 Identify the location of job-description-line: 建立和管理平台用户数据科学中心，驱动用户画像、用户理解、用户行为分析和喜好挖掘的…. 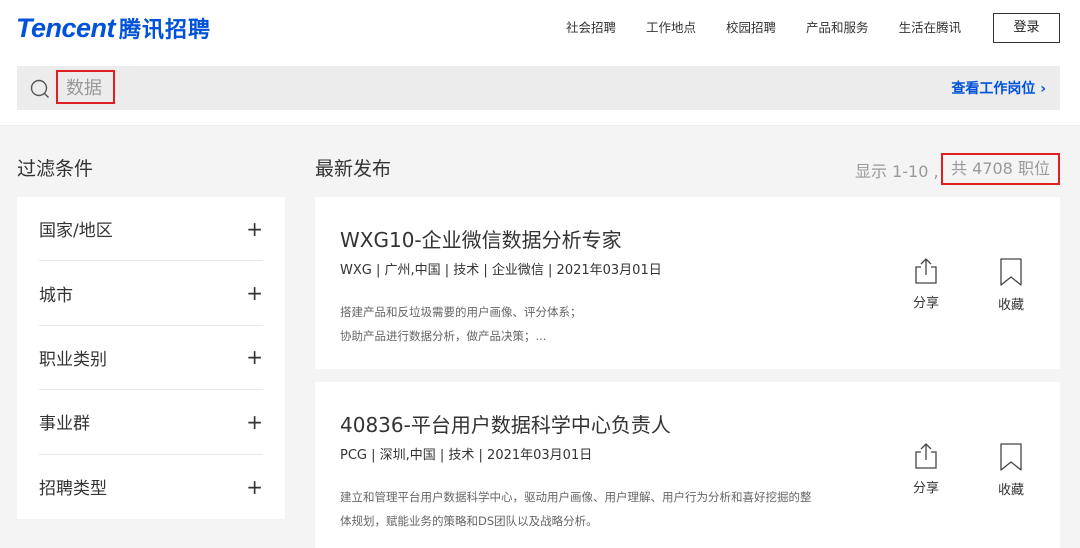
(576, 497).